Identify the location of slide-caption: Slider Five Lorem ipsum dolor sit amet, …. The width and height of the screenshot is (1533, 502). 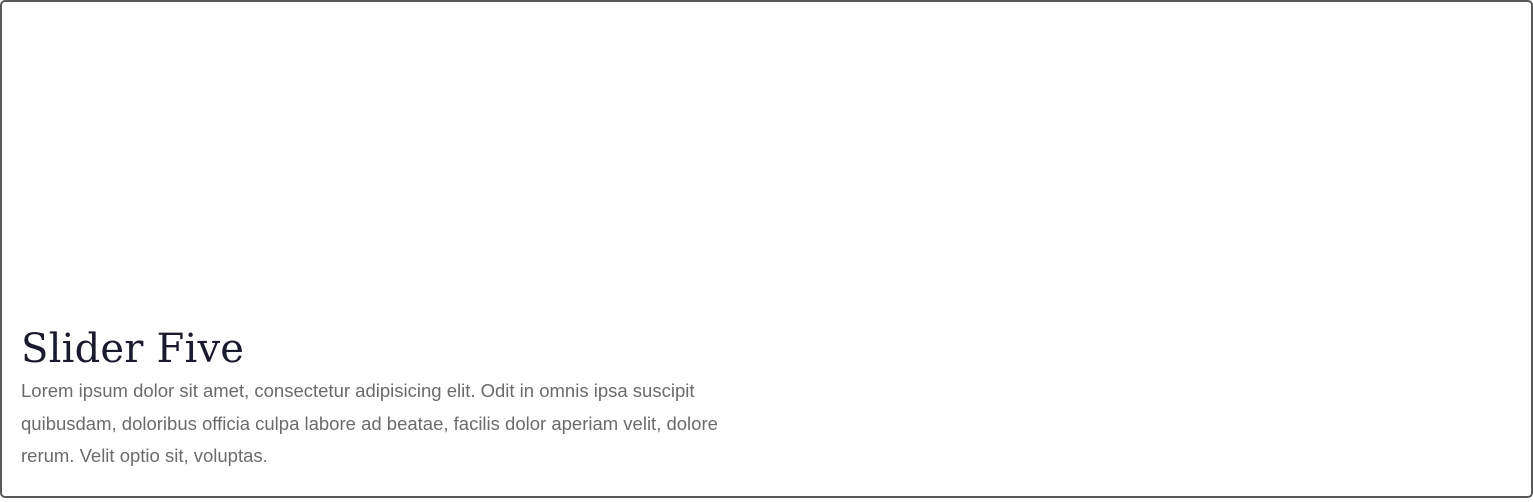
(381, 398).